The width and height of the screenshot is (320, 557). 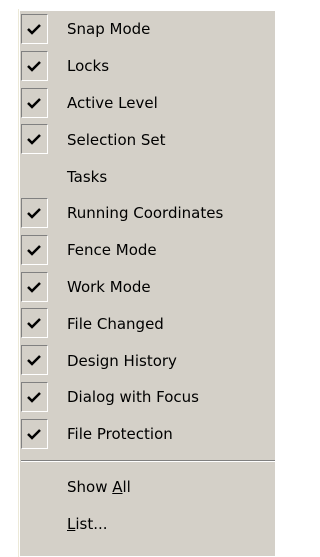 I want to click on check-box-design-history, so click(x=34, y=360).